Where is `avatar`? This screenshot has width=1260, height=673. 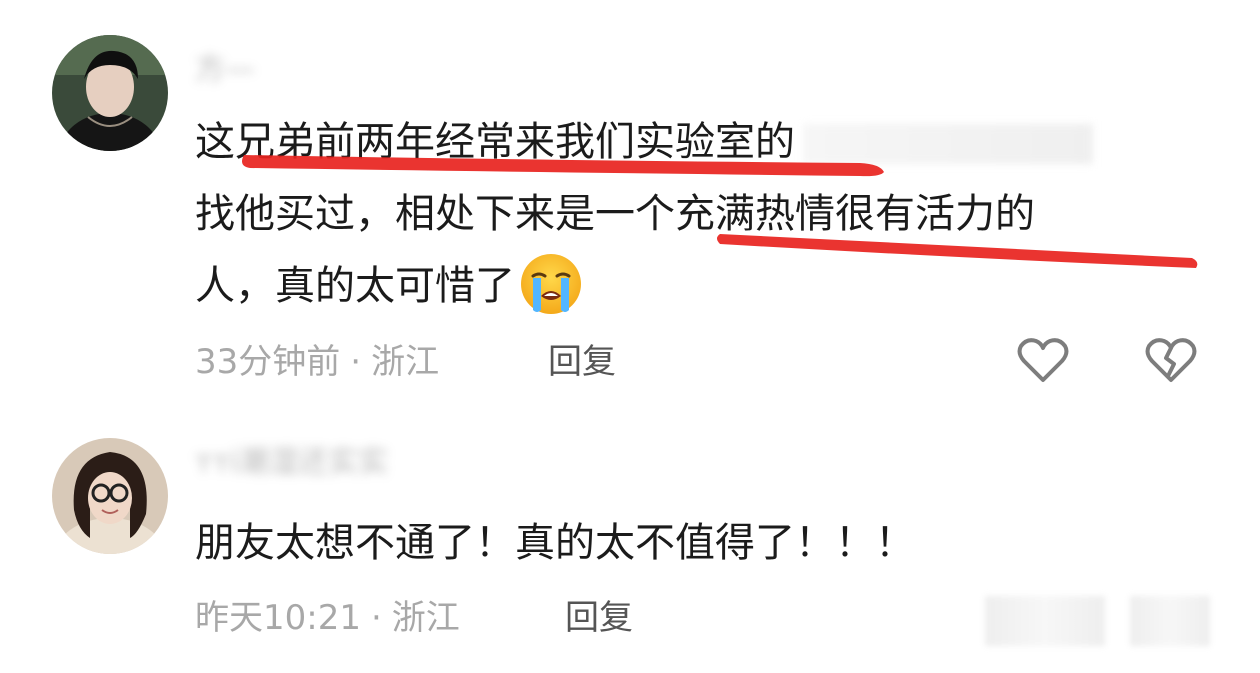
avatar is located at coordinates (110, 496).